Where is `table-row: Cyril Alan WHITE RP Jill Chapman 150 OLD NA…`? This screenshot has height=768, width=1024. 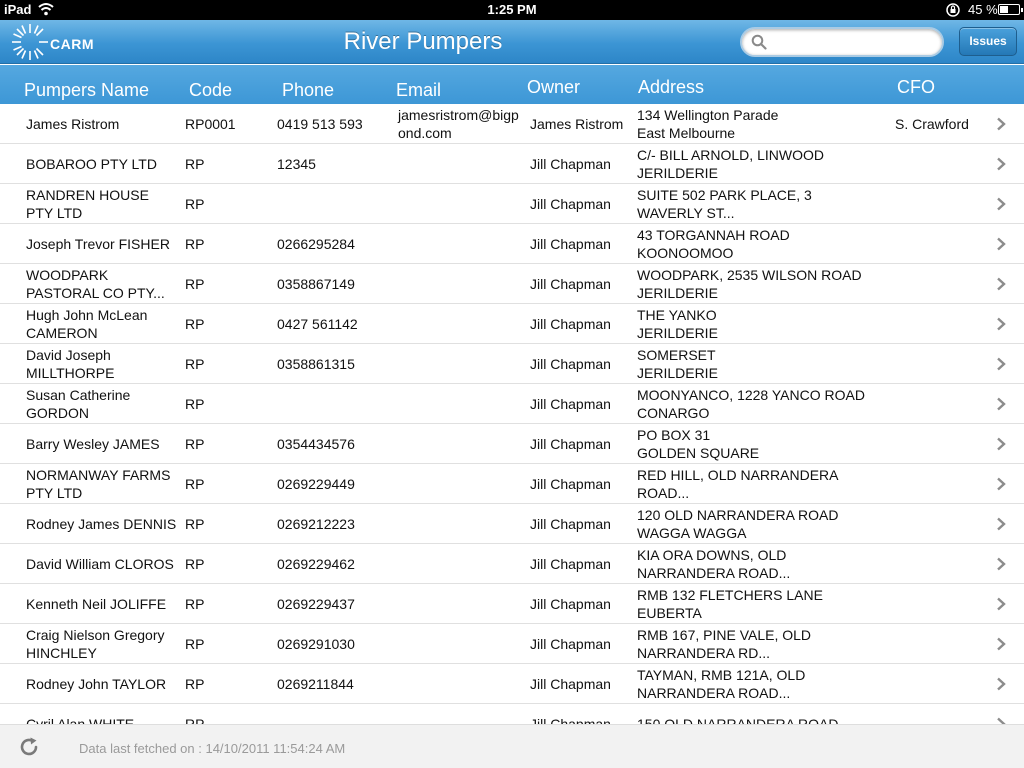 table-row: Cyril Alan WHITE RP Jill Chapman 150 OLD NA… is located at coordinates (512, 714).